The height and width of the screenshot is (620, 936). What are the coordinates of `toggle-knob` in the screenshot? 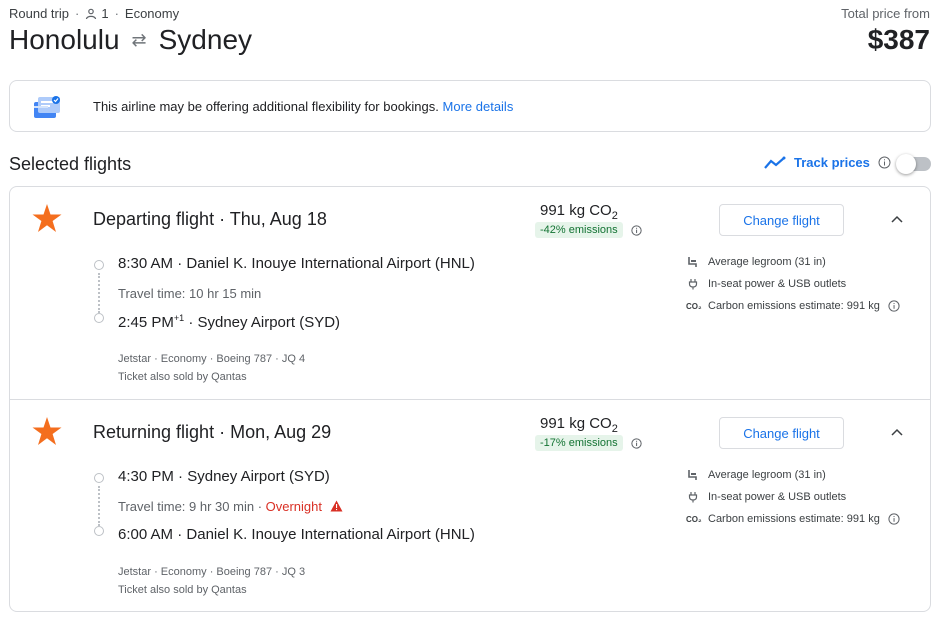 It's located at (906, 164).